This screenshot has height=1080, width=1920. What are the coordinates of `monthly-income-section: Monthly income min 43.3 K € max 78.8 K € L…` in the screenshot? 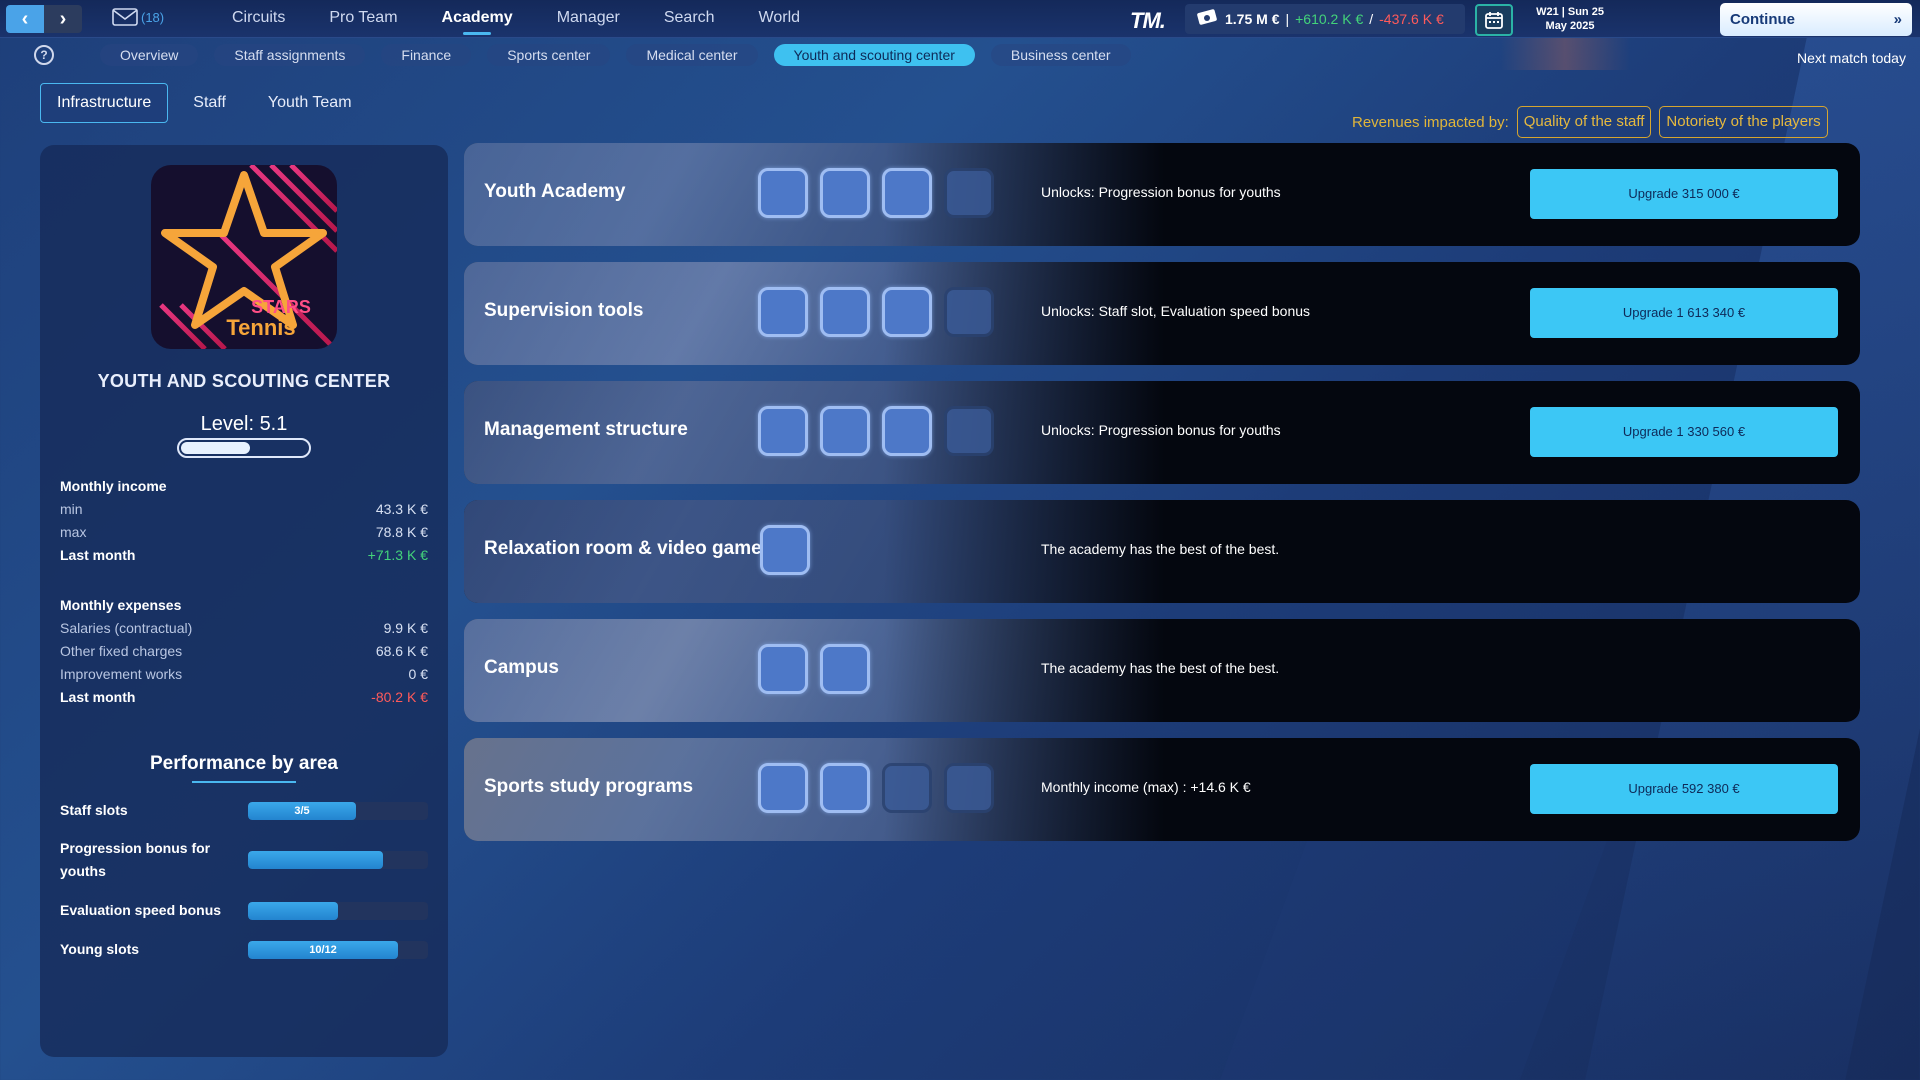 It's located at (244, 521).